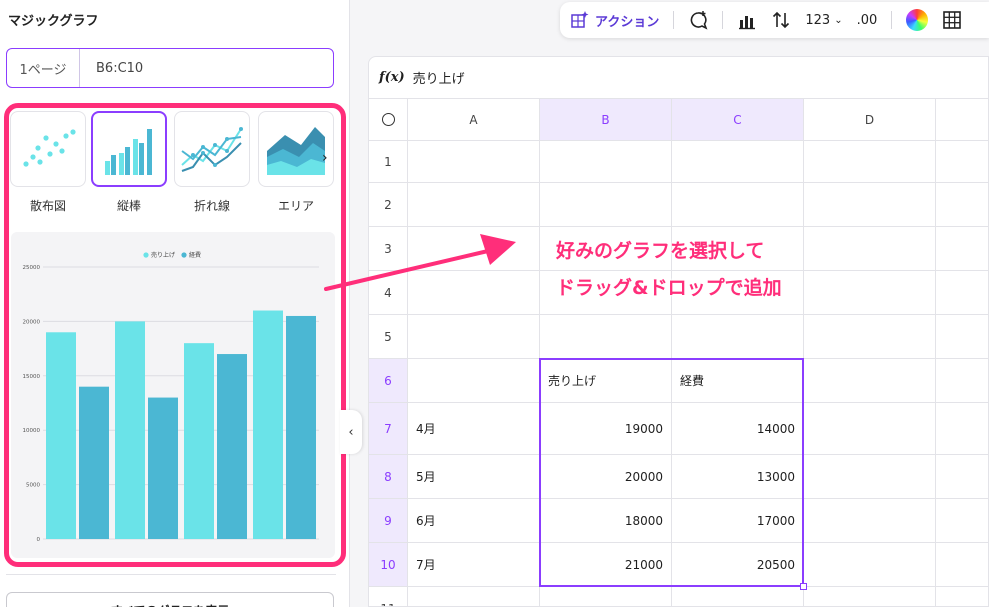  What do you see at coordinates (823, 20) in the screenshot?
I see `number-format-dropdown: 123 ⌄` at bounding box center [823, 20].